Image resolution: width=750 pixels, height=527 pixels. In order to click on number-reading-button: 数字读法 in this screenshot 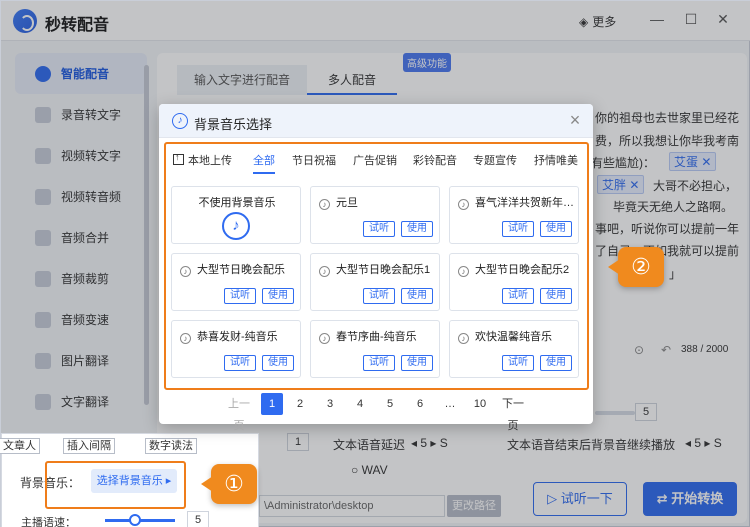, I will do `click(171, 446)`.